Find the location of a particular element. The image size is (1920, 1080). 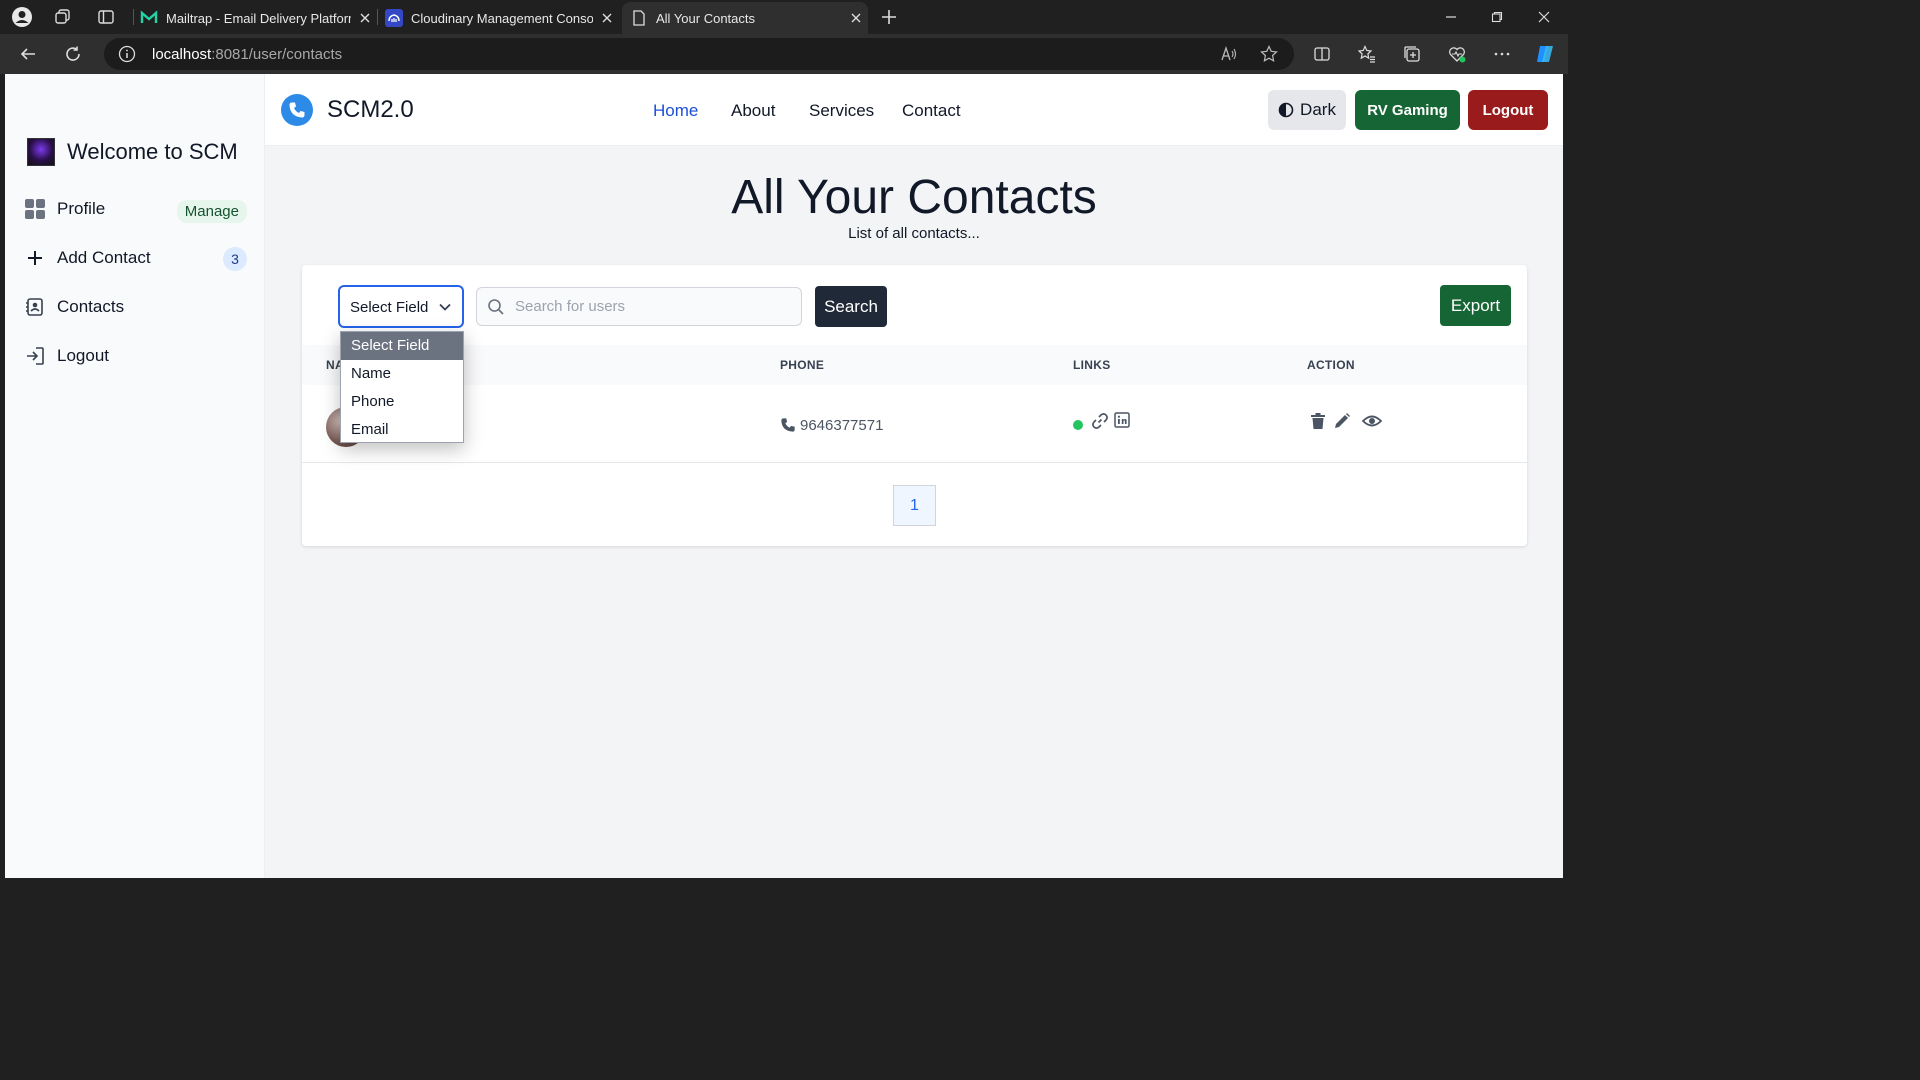

tab-cloudinary: Cloudinary Management Console is located at coordinates (500, 18).